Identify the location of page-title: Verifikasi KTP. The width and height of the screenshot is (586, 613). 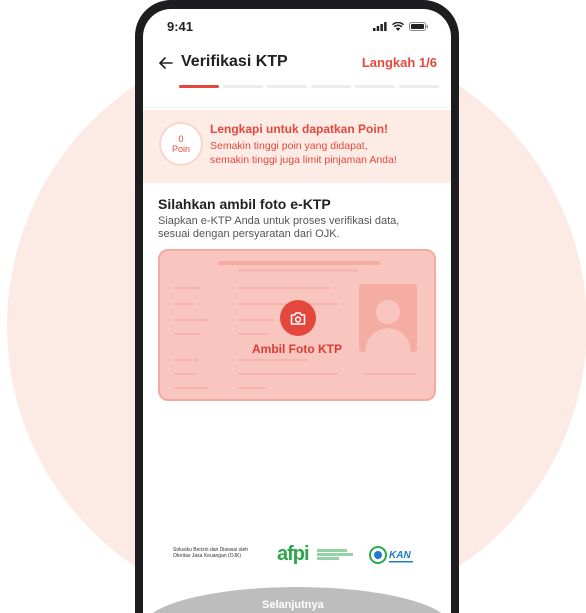
(234, 61).